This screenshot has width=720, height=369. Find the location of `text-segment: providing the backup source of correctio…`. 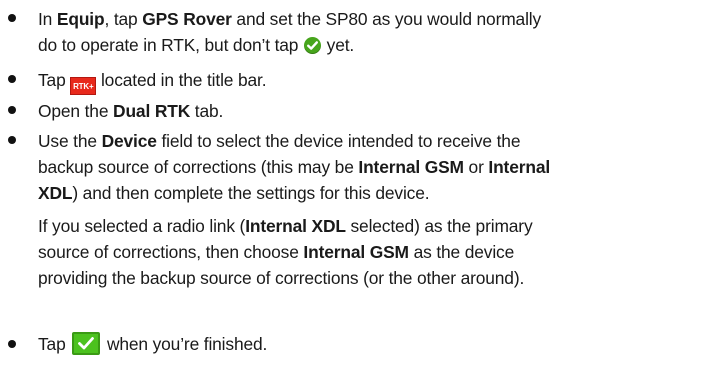

text-segment: providing the backup source of correctio… is located at coordinates (281, 278).